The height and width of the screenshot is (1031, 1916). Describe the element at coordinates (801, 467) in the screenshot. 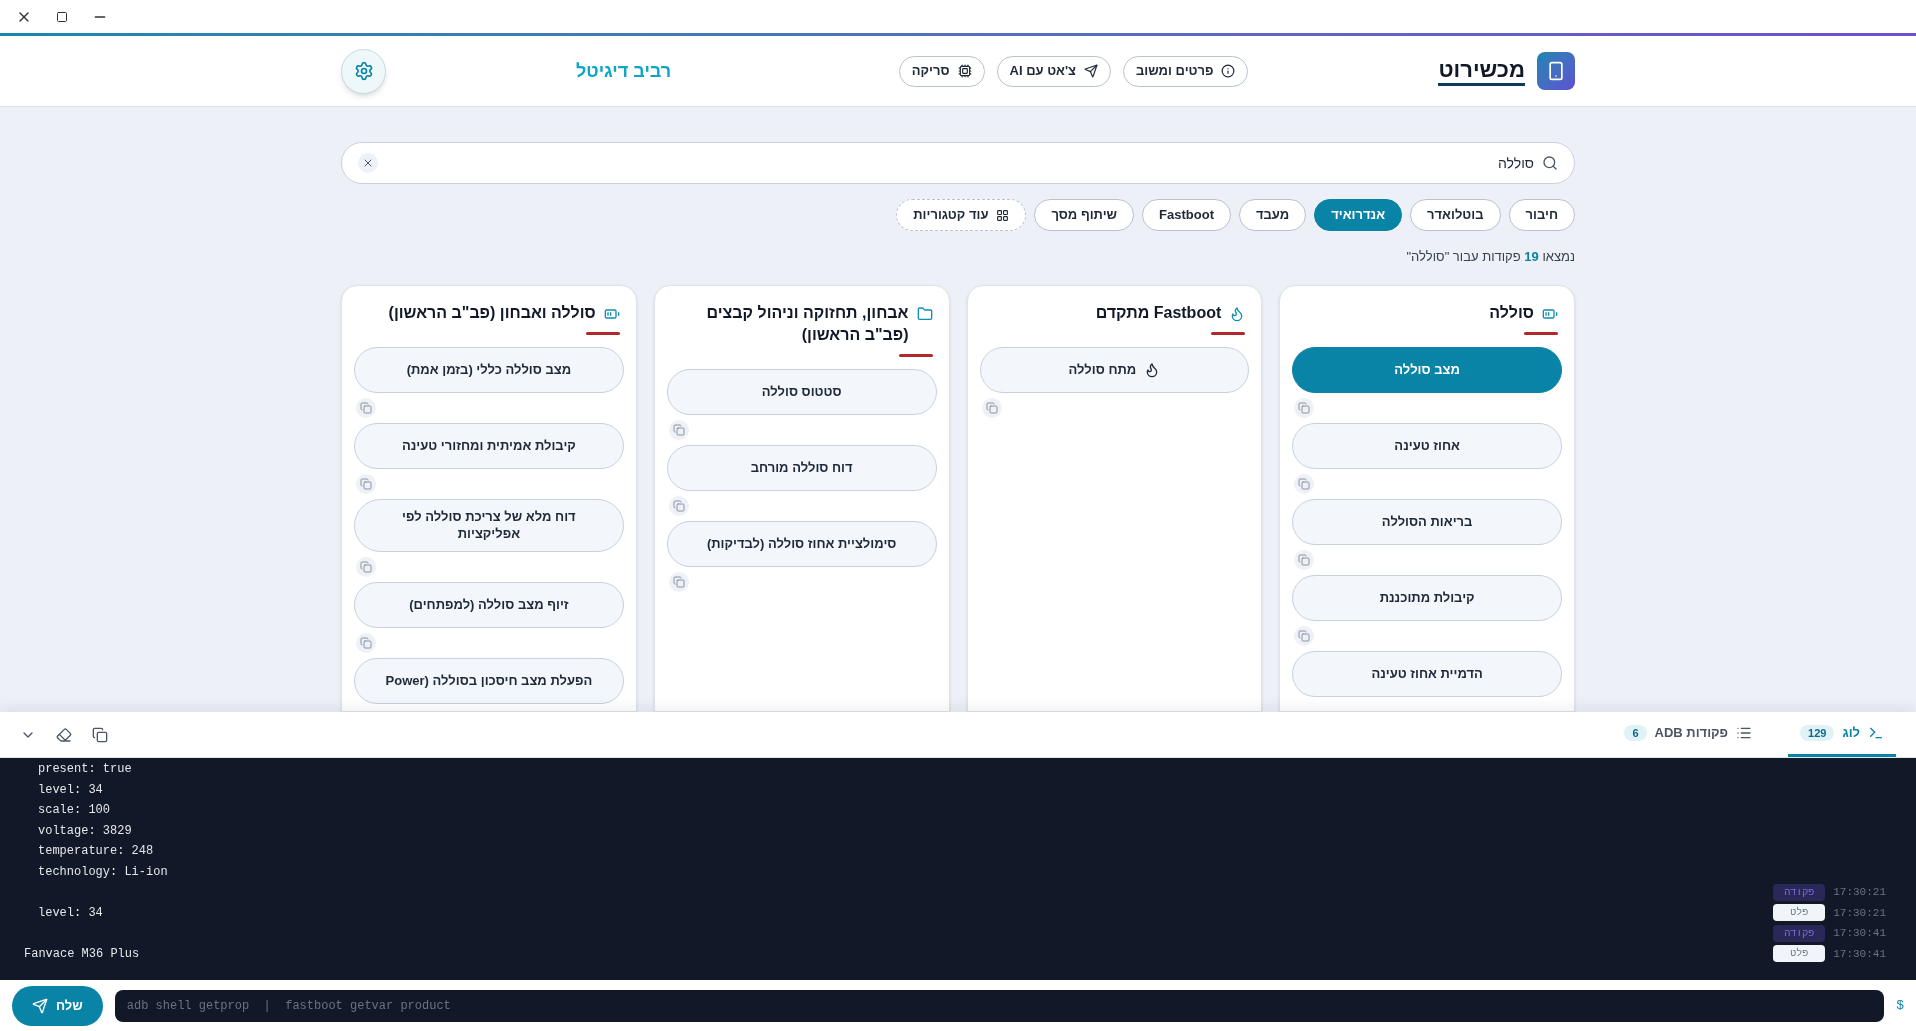

I see `command-button: דוח סוללה מורחב` at that location.